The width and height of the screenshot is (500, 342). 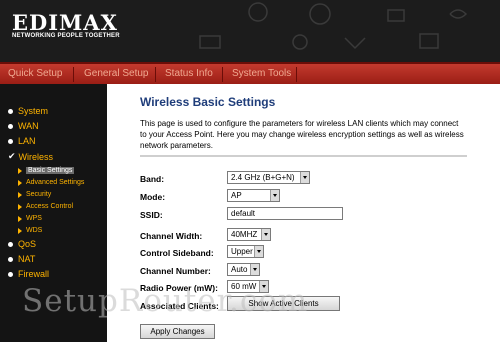 I want to click on sidebar-subitem-wps: WPS, so click(x=30, y=218).